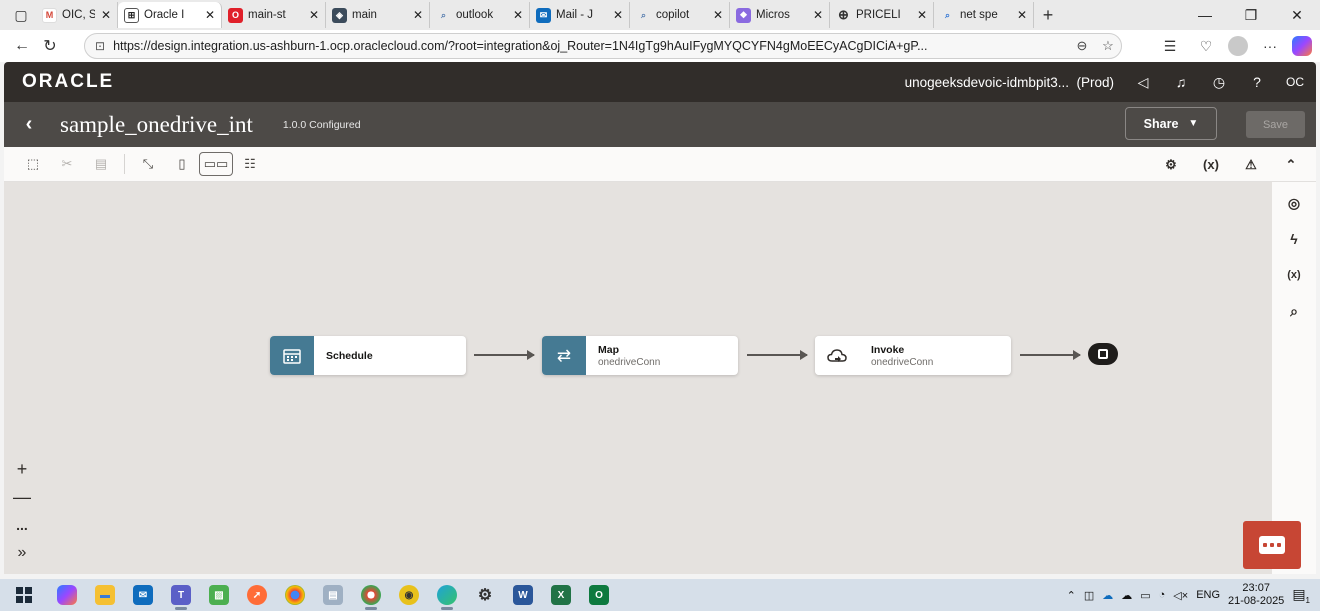  I want to click on restore-icon: ❐, so click(1251, 15).